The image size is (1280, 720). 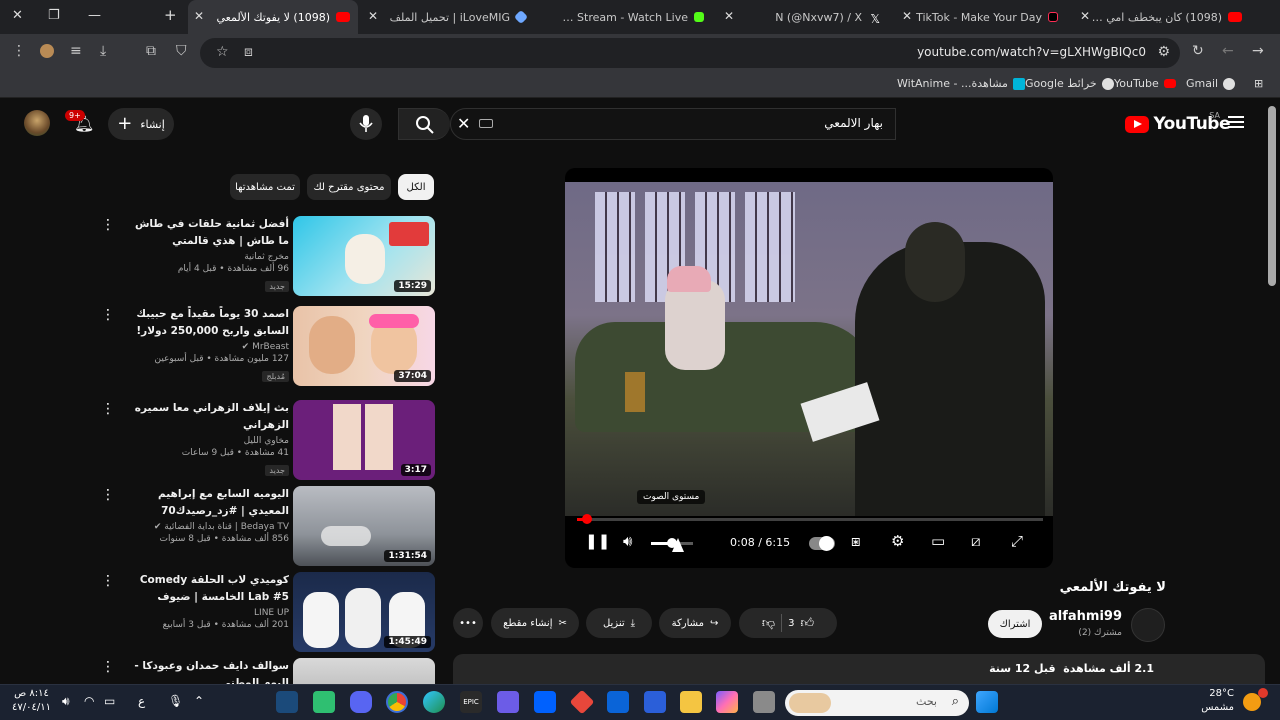 What do you see at coordinates (37, 123) in the screenshot?
I see `account-avatar` at bounding box center [37, 123].